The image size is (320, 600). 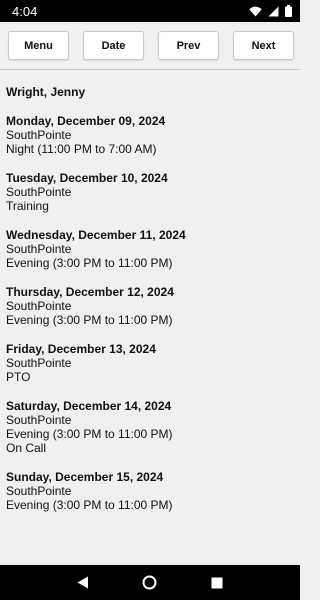 What do you see at coordinates (96, 235) in the screenshot?
I see `day-date: Wednesday, December 11, 2024` at bounding box center [96, 235].